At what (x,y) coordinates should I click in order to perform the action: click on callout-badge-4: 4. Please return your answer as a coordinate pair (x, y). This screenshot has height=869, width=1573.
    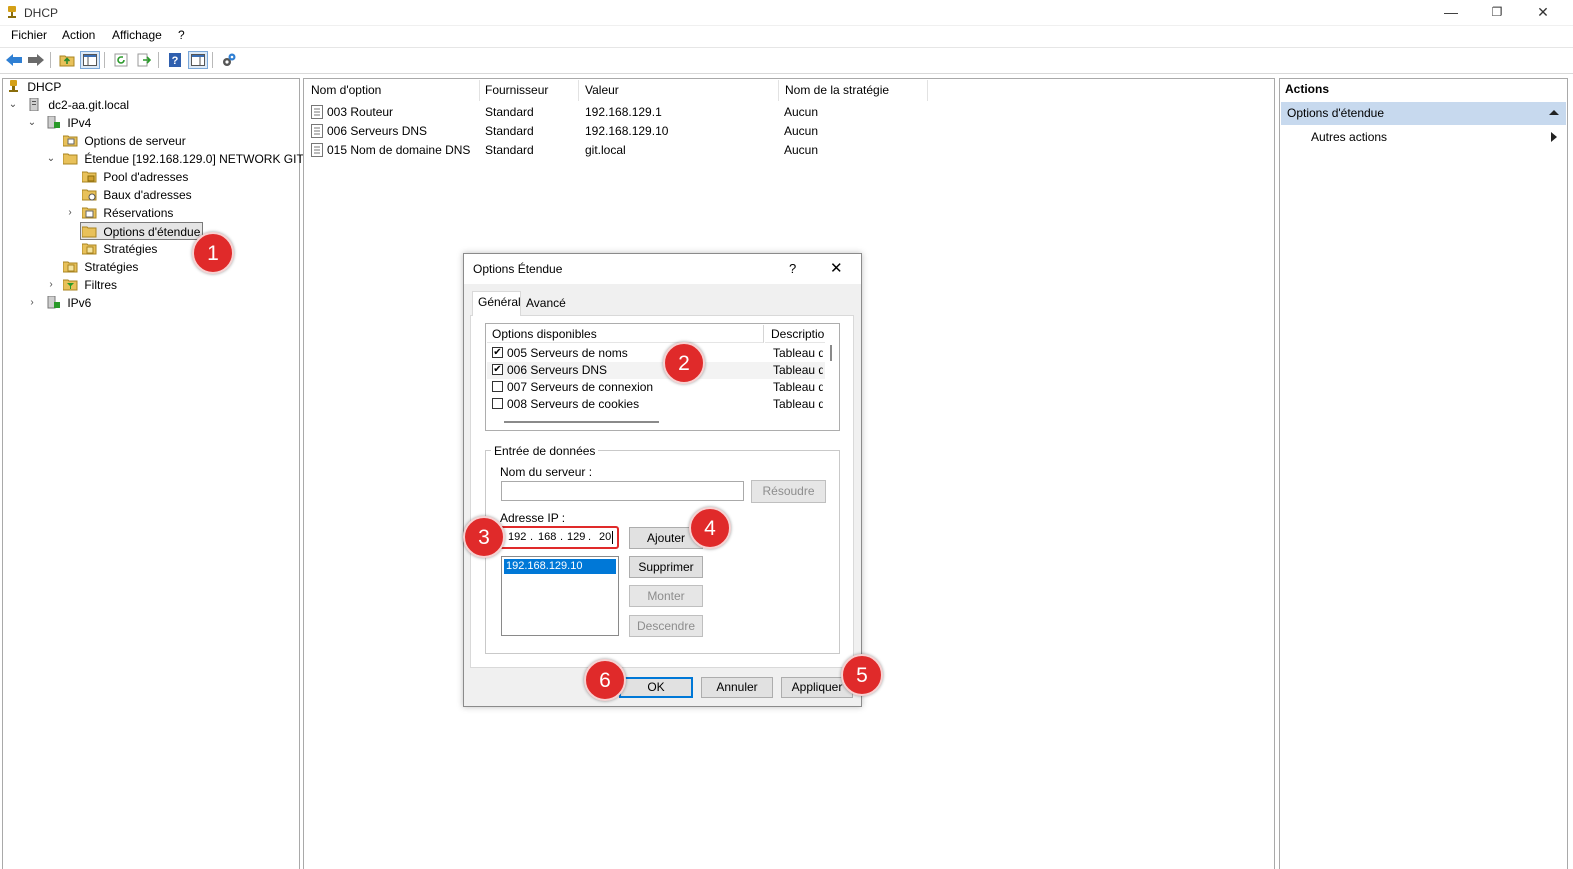
    Looking at the image, I should click on (710, 528).